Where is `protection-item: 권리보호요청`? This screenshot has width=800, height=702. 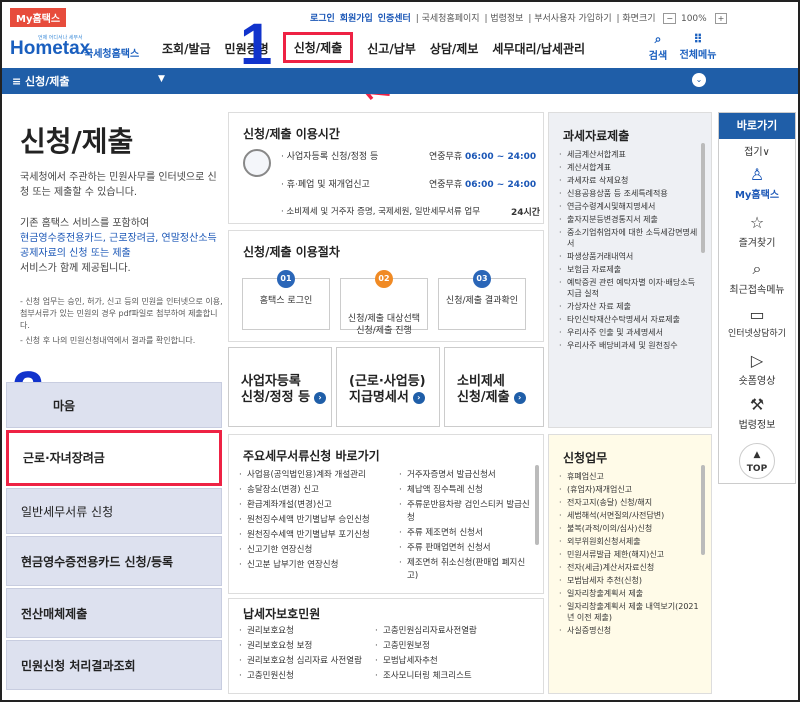
protection-item: 권리보호요청 is located at coordinates (314, 631).